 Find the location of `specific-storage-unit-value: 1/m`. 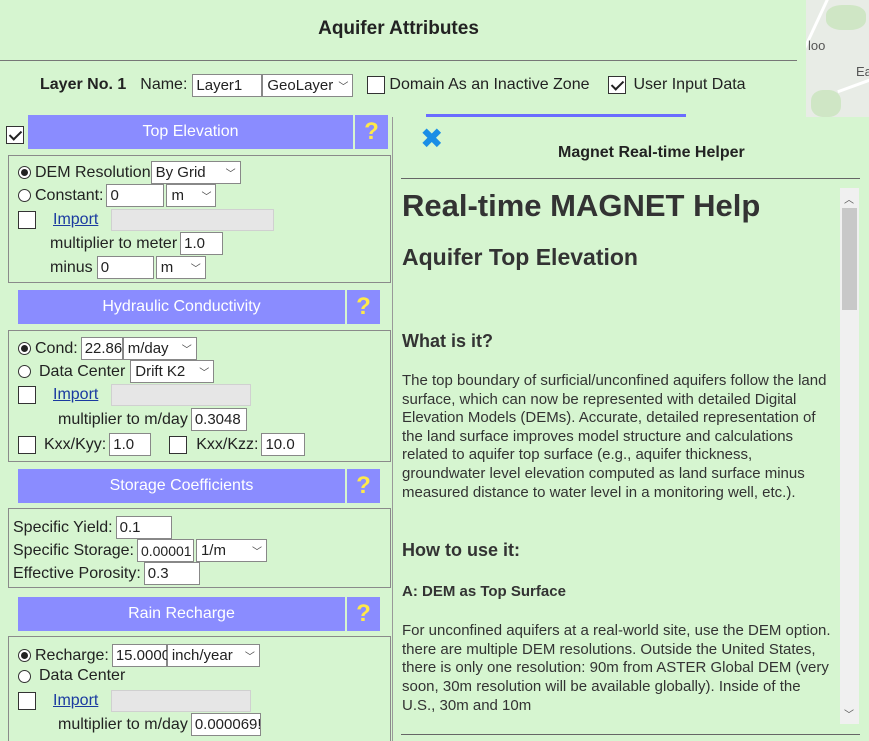

specific-storage-unit-value: 1/m is located at coordinates (213, 550).